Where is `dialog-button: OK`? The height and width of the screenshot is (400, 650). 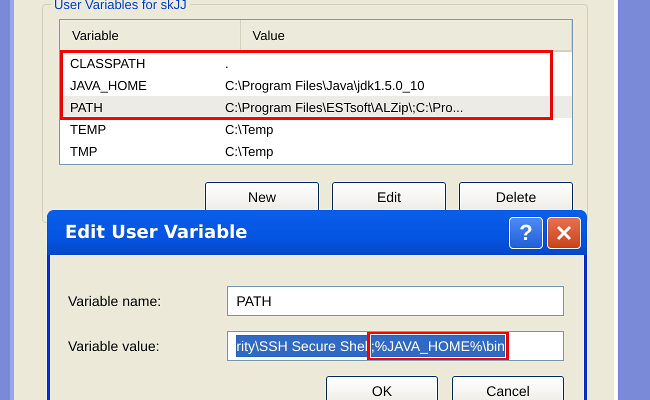
dialog-button: OK is located at coordinates (382, 388).